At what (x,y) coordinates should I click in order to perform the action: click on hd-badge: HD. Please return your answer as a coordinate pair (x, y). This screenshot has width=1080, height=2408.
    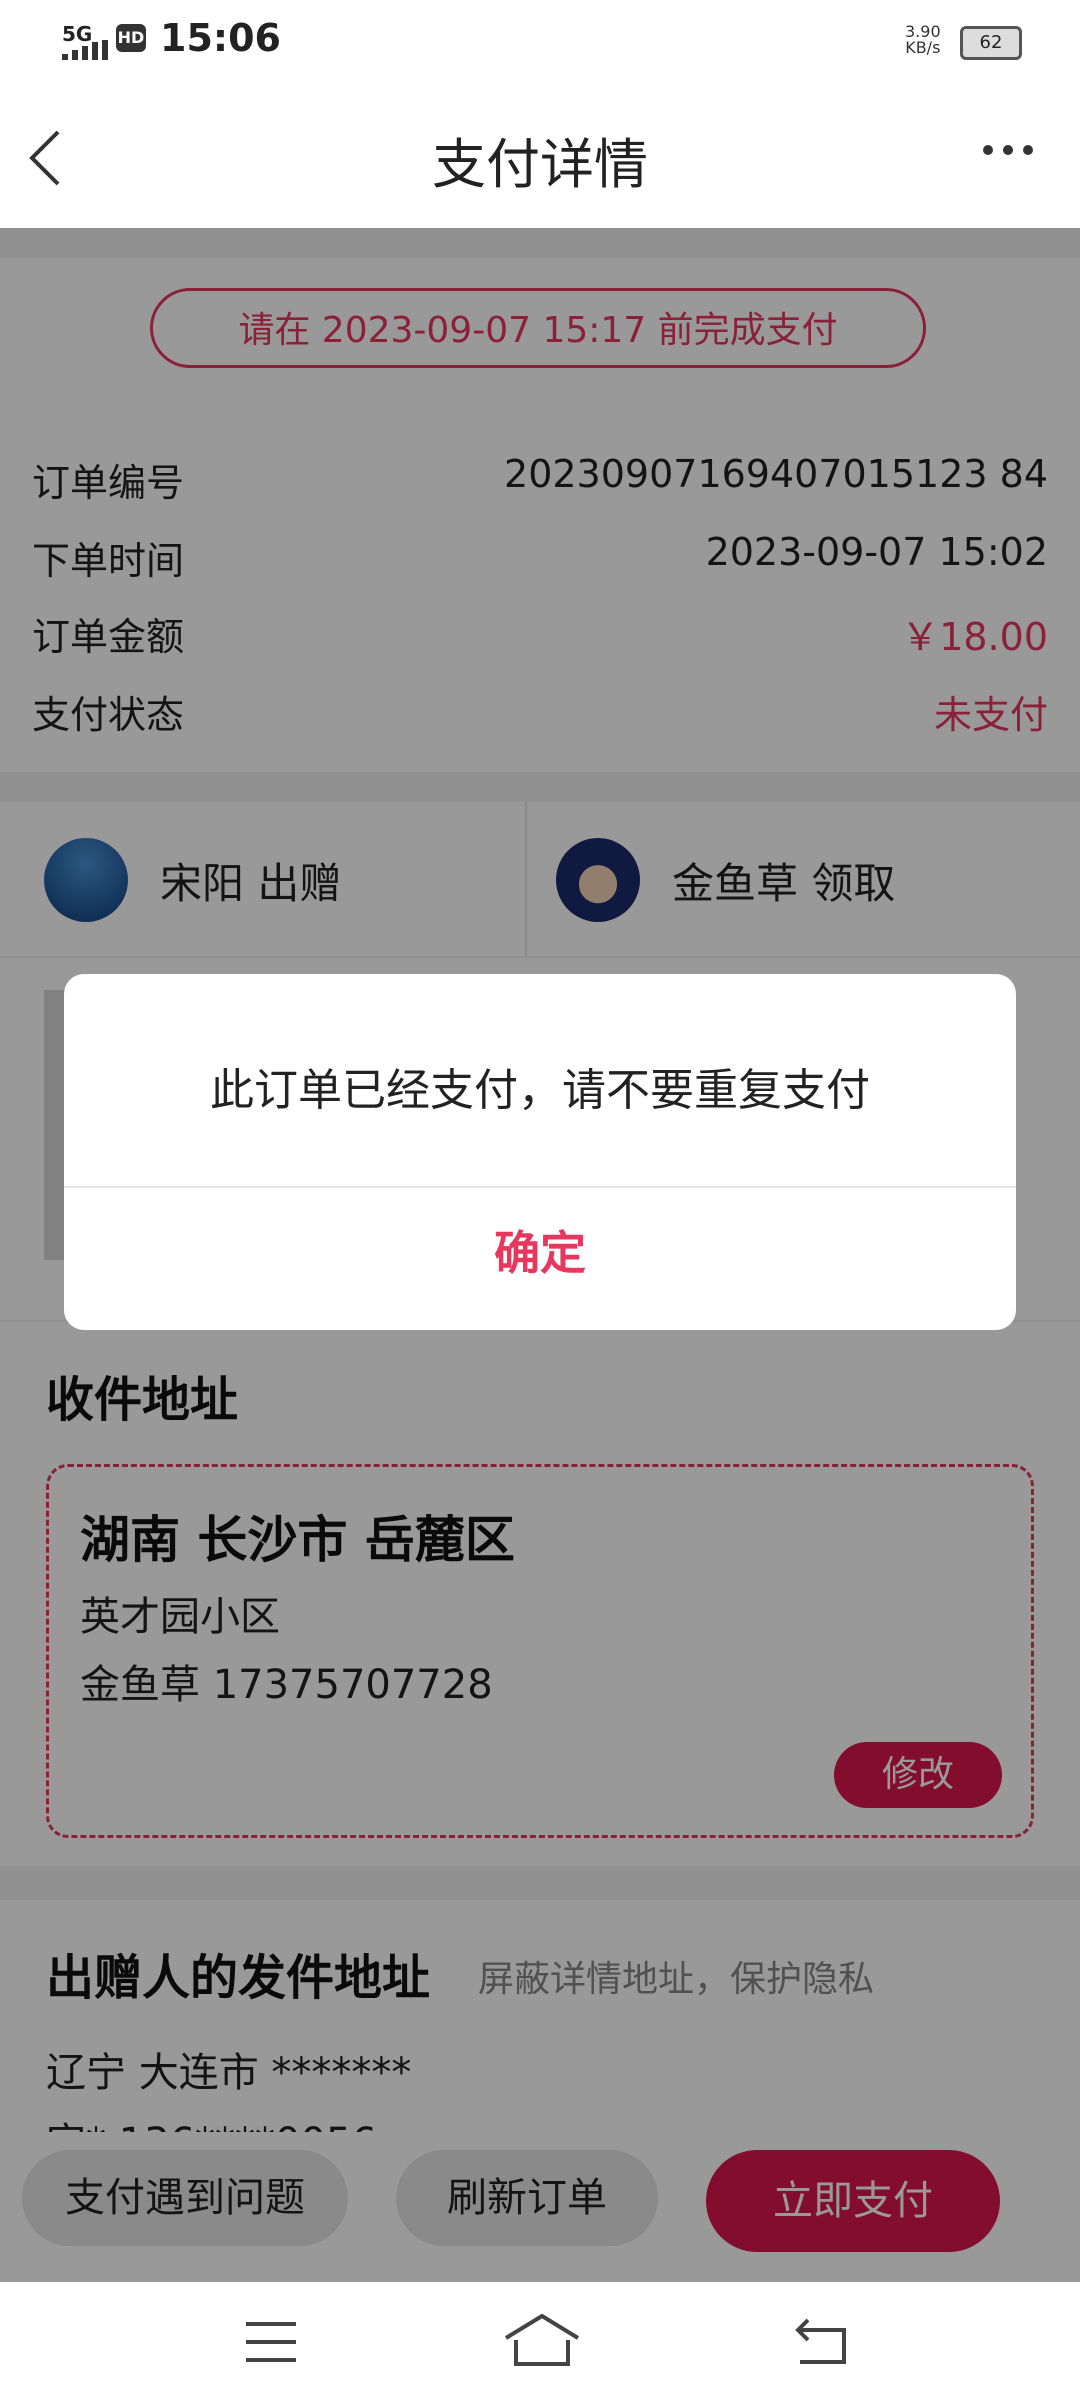
    Looking at the image, I should click on (131, 38).